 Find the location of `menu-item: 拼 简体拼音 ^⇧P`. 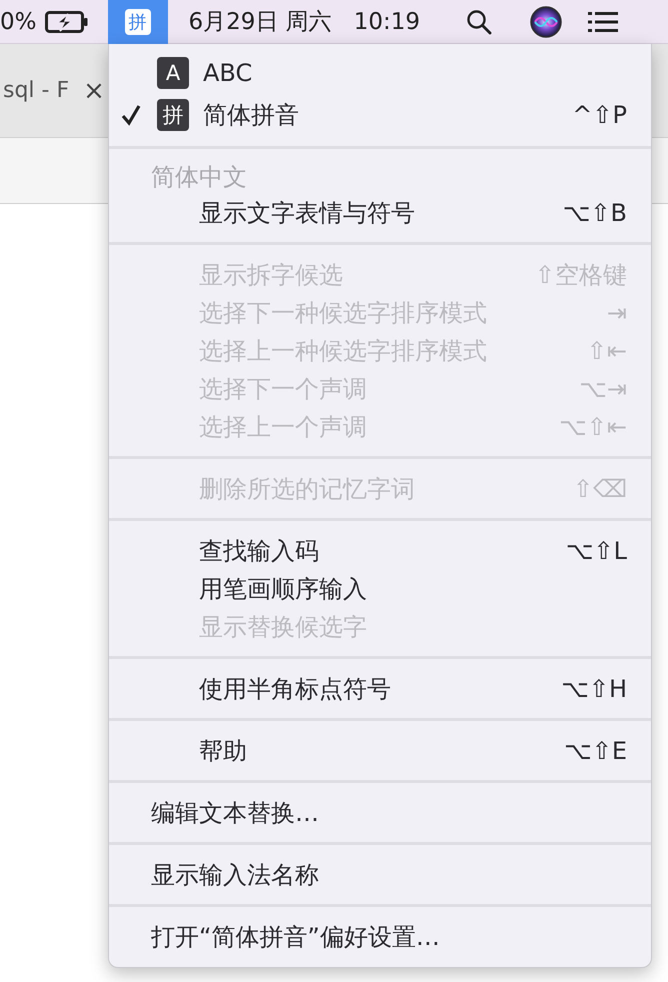

menu-item: 拼 简体拼音 ^⇧P is located at coordinates (380, 115).